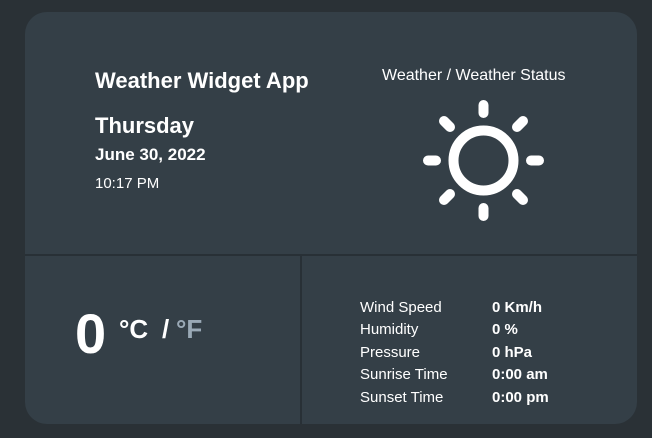 This screenshot has width=652, height=438. What do you see at coordinates (517, 307) in the screenshot?
I see `stat-value: 0 Km/h` at bounding box center [517, 307].